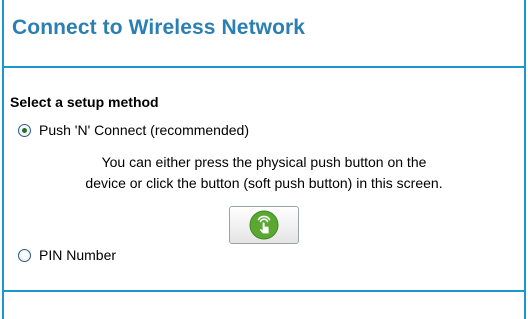  I want to click on soft-push-button, so click(264, 225).